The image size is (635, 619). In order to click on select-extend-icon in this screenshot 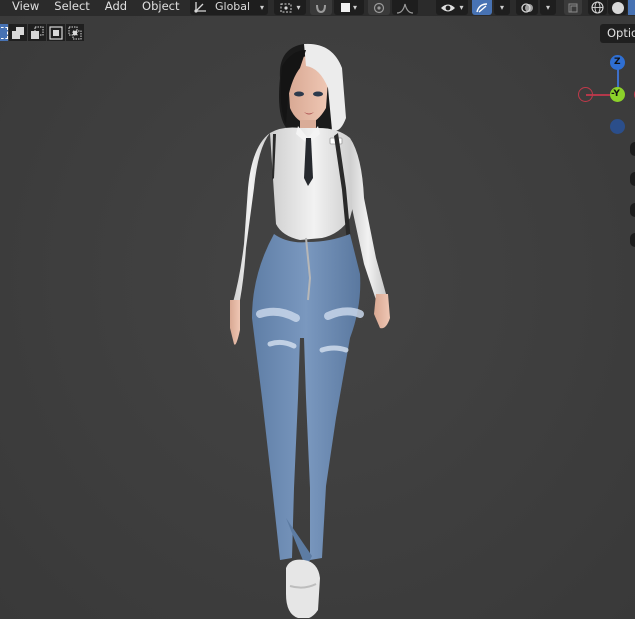, I will do `click(18, 32)`.